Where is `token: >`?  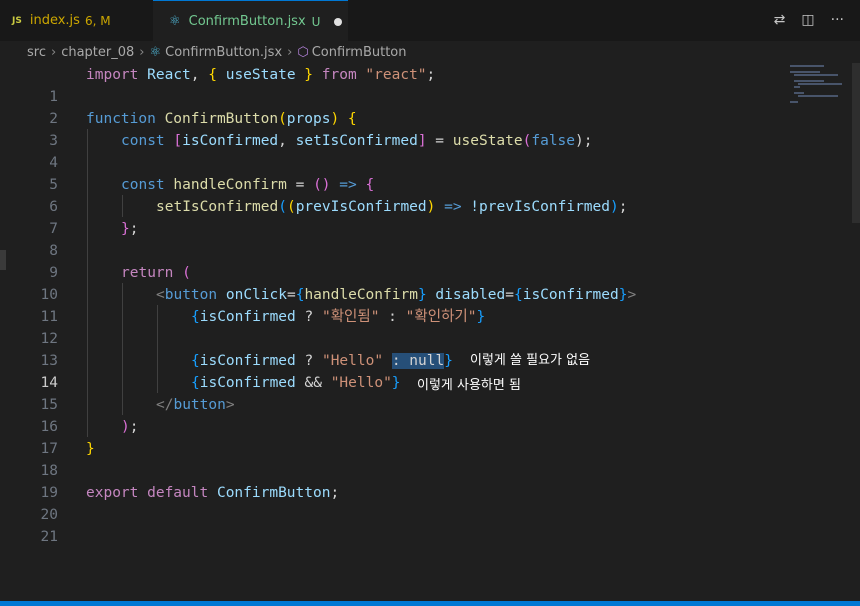
token: > is located at coordinates (230, 405).